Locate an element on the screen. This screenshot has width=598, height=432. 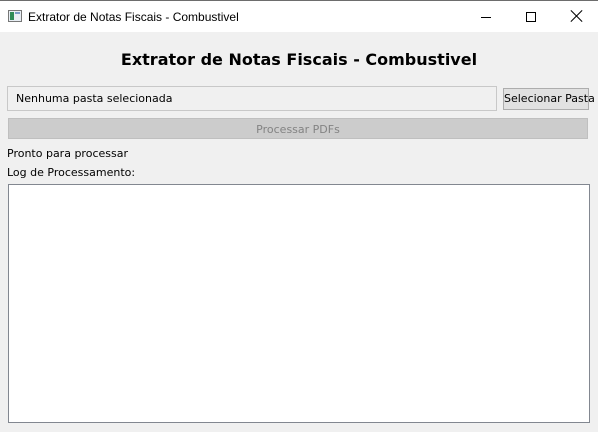
folder-path-field: Nenhuma pasta selecionada is located at coordinates (252, 98).